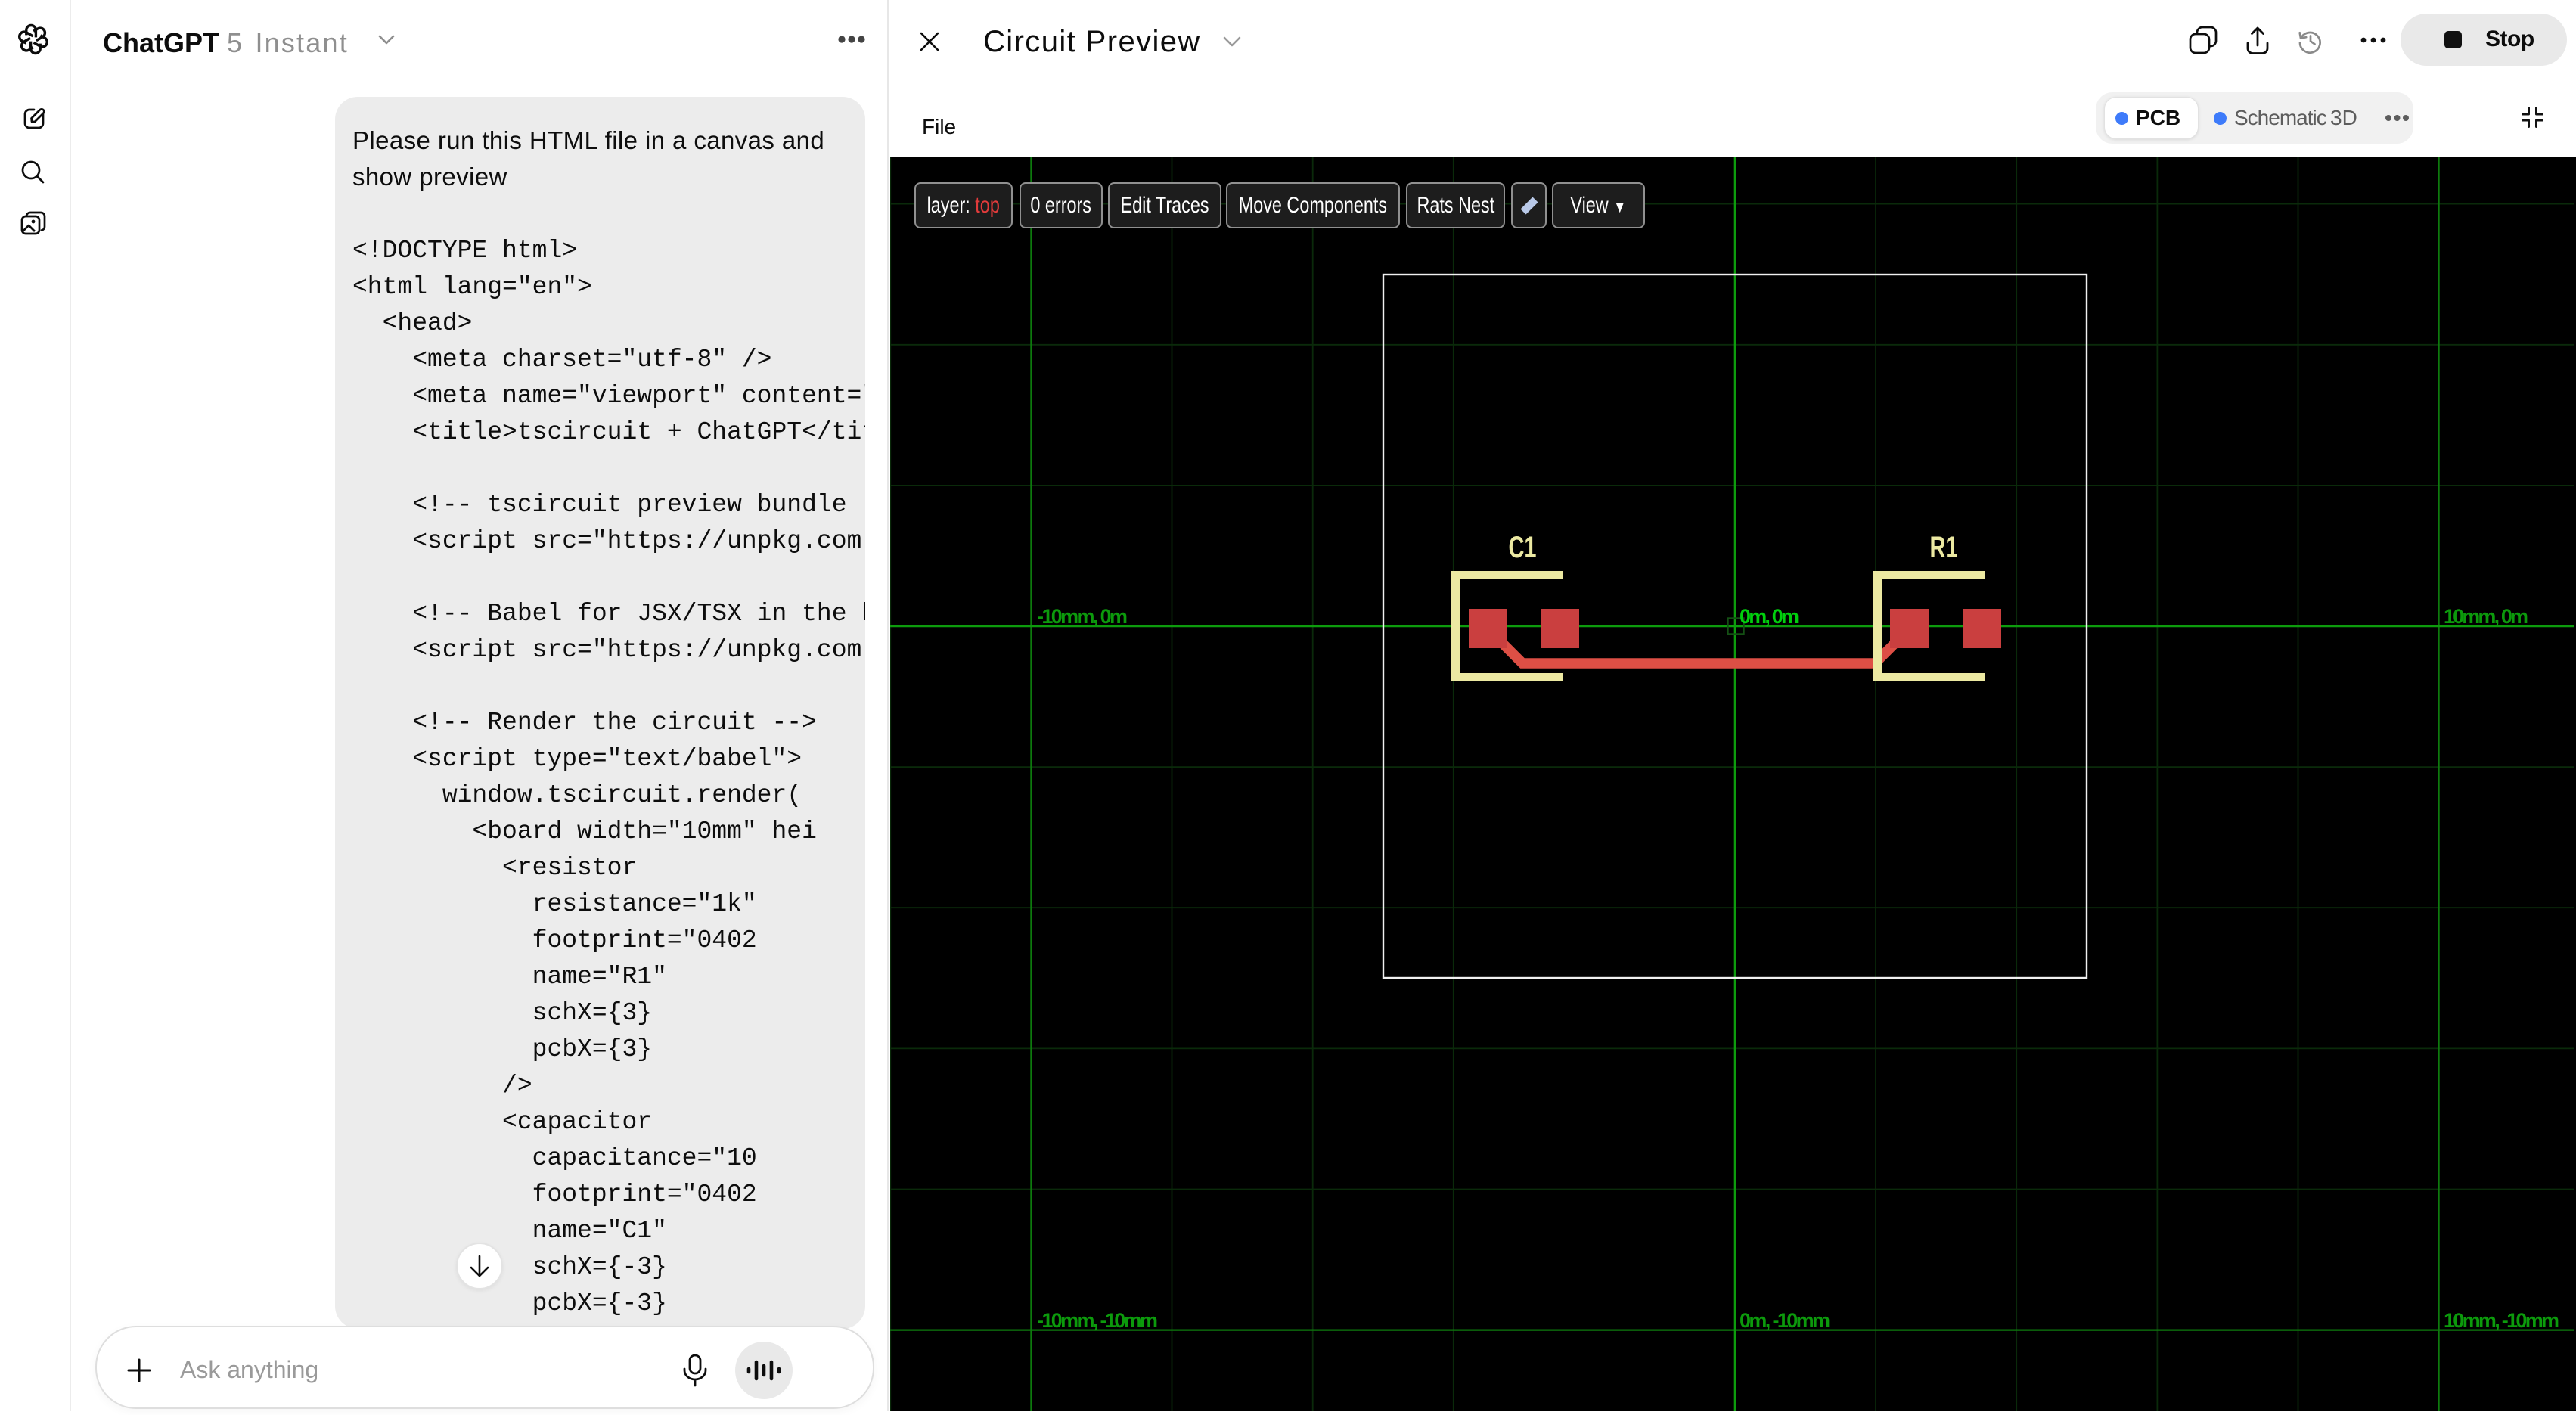  What do you see at coordinates (1523, 547) in the screenshot?
I see `svg-text: C1` at bounding box center [1523, 547].